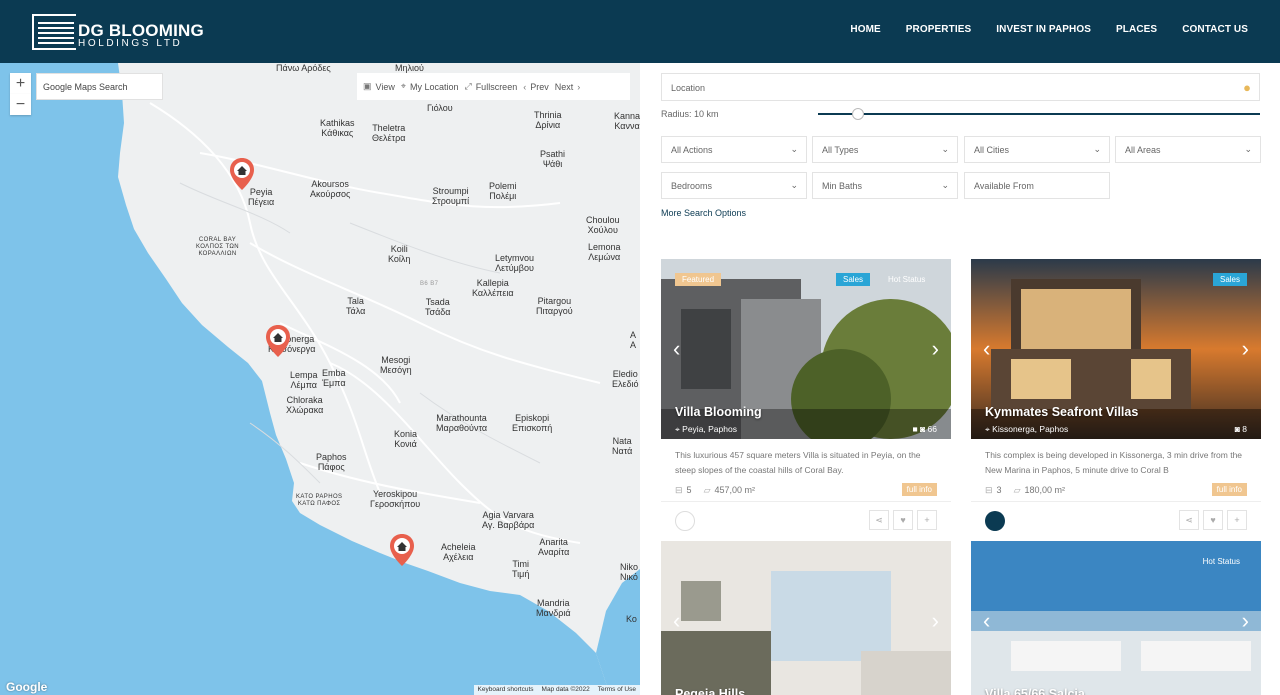  What do you see at coordinates (568, 87) in the screenshot?
I see `map-next-button: Next ›` at bounding box center [568, 87].